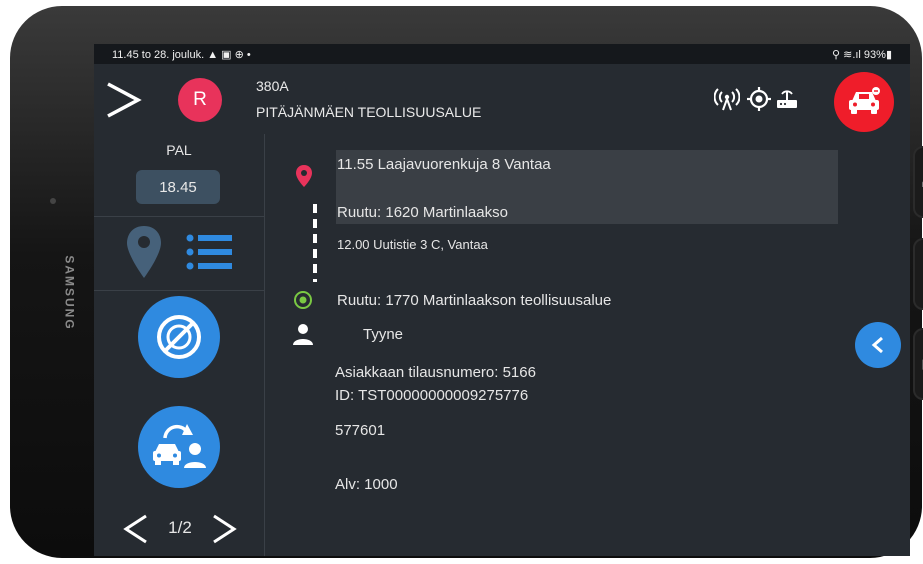 The width and height of the screenshot is (923, 564). I want to click on car-status-button, so click(864, 102).